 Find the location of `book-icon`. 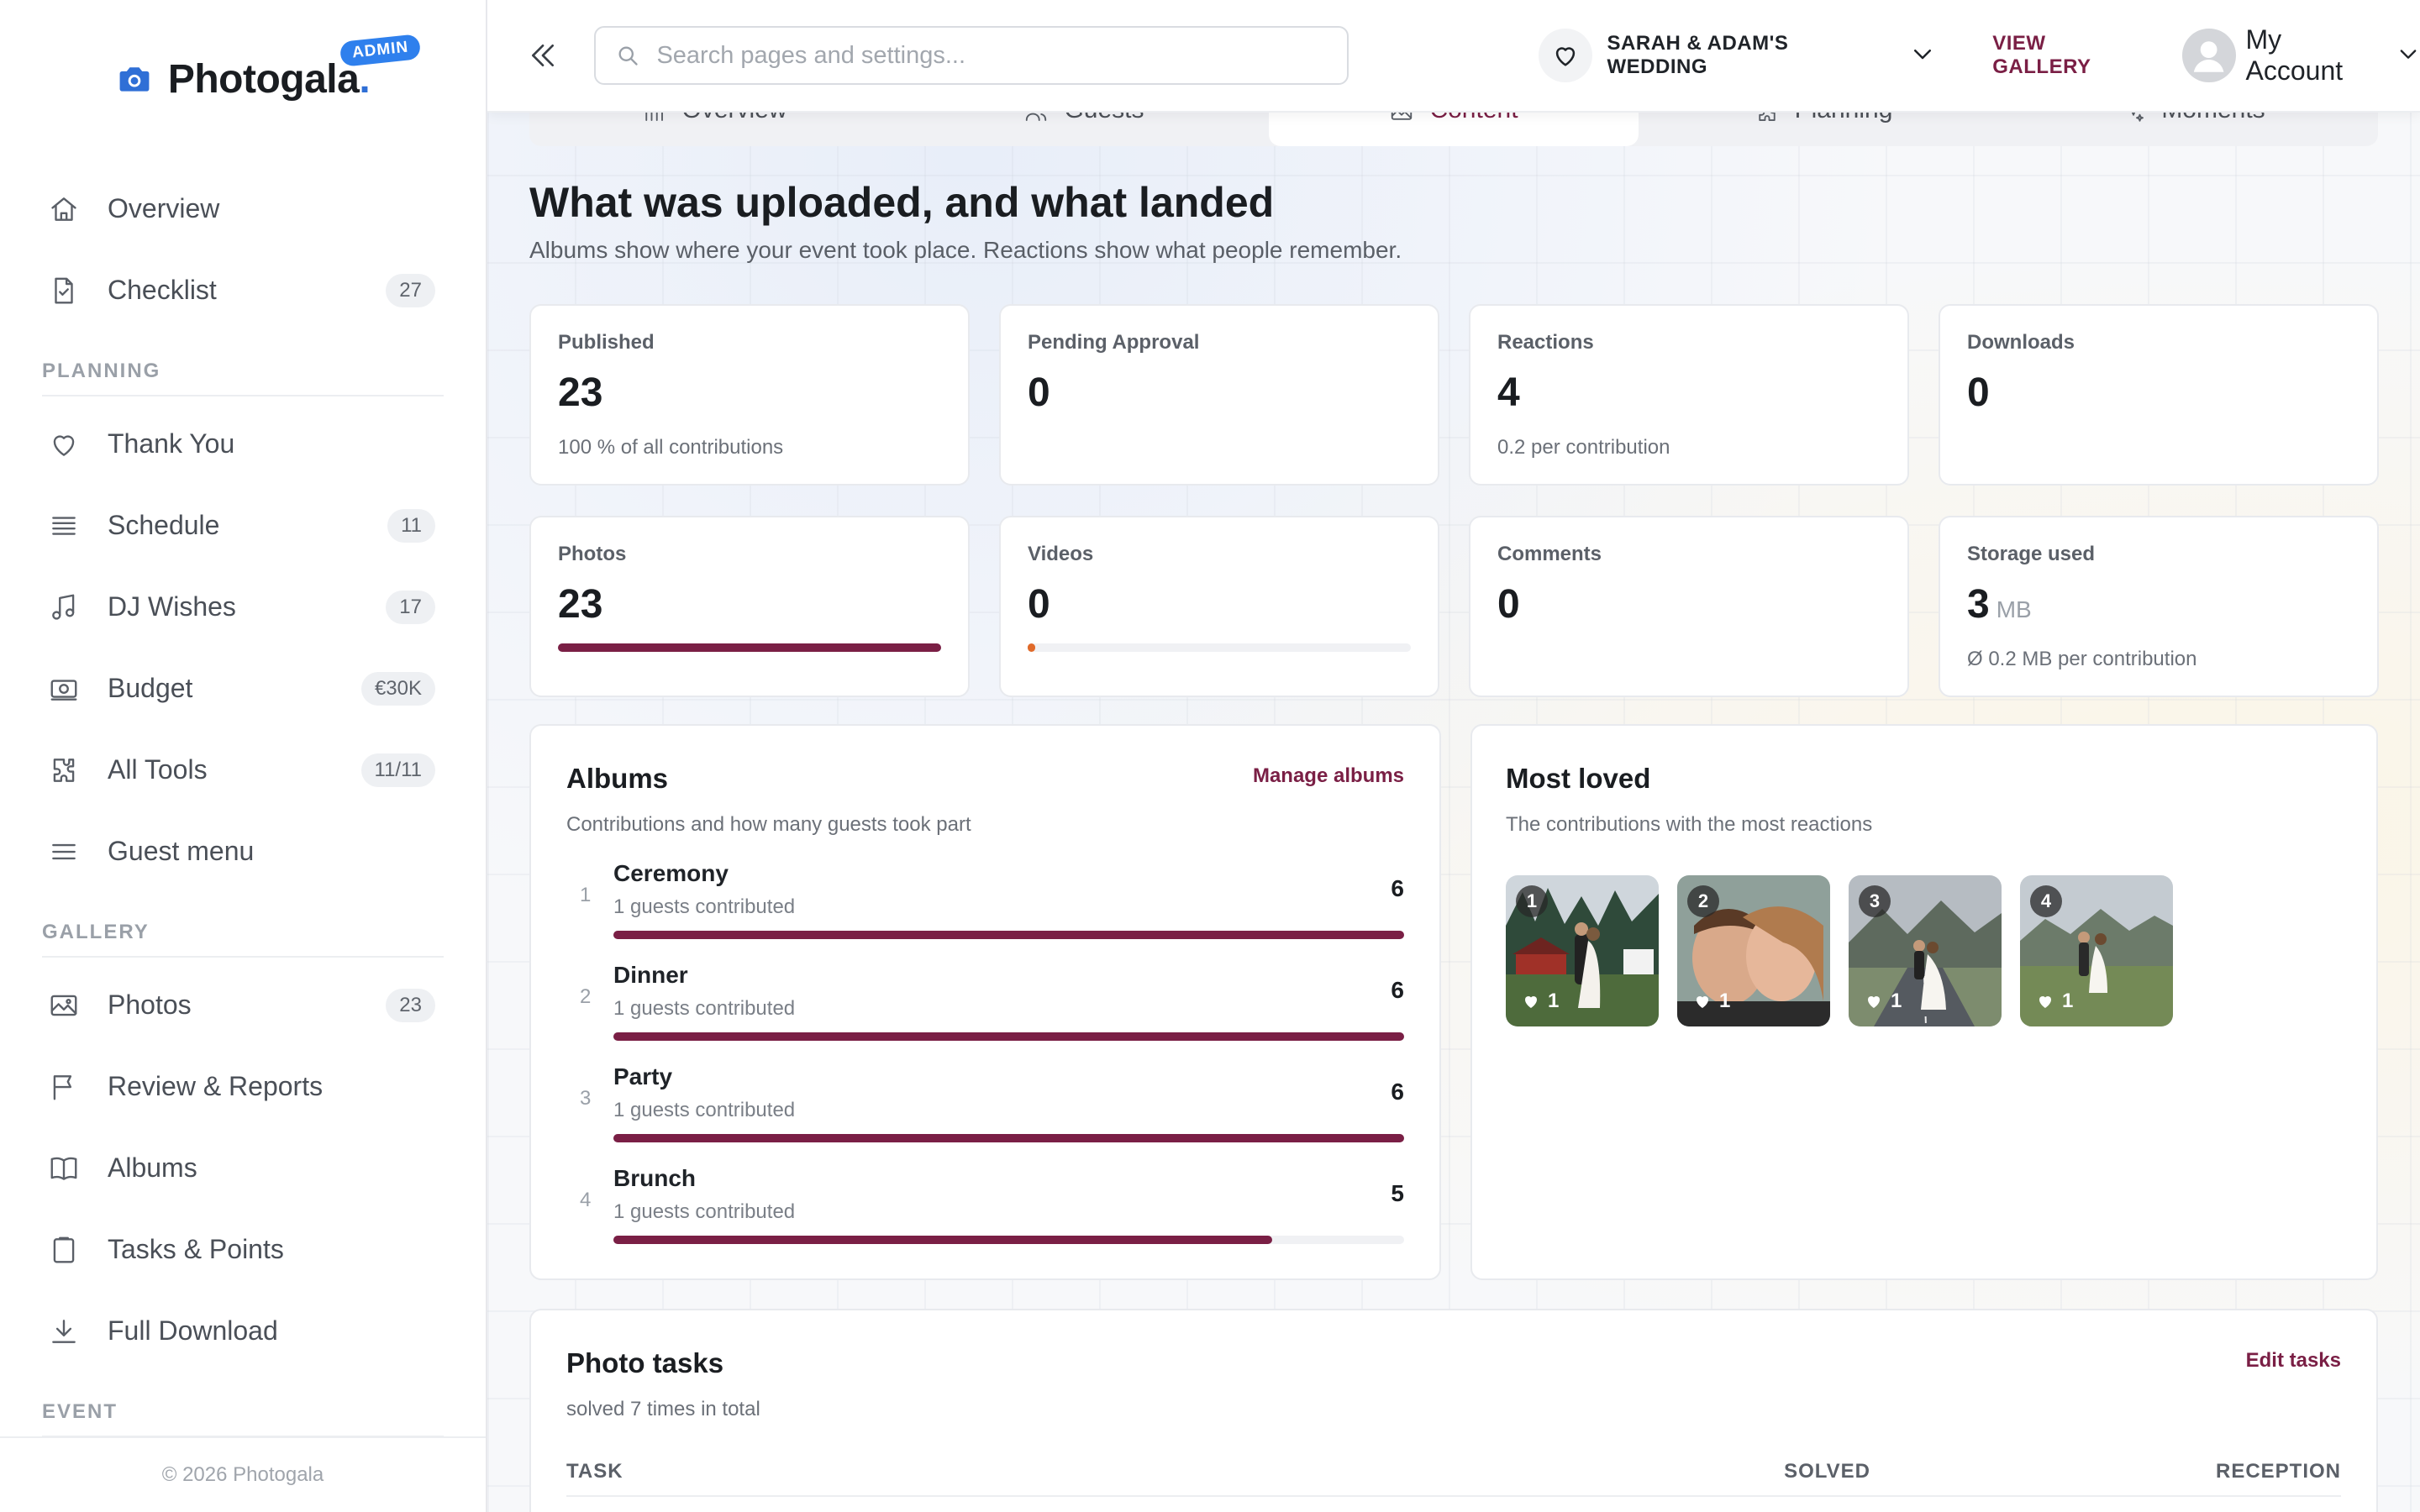

book-icon is located at coordinates (64, 1168).